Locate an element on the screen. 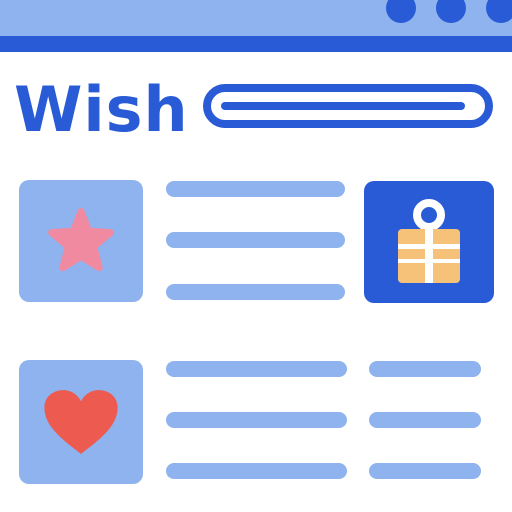  gift-icon is located at coordinates (429, 241).